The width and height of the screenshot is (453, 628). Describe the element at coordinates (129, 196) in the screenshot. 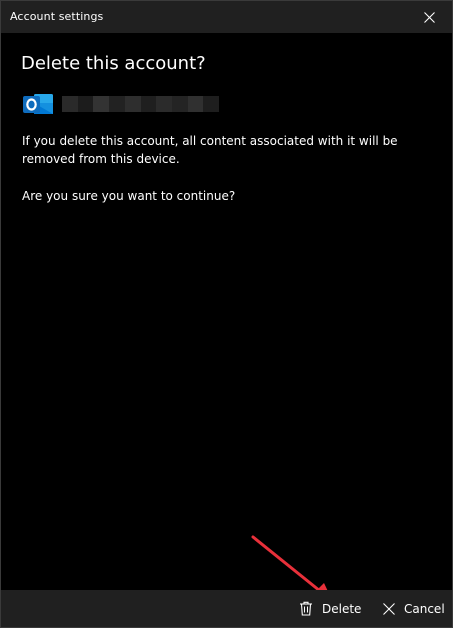

I see `confirm-question-text: Are you sure you want to continue?` at that location.